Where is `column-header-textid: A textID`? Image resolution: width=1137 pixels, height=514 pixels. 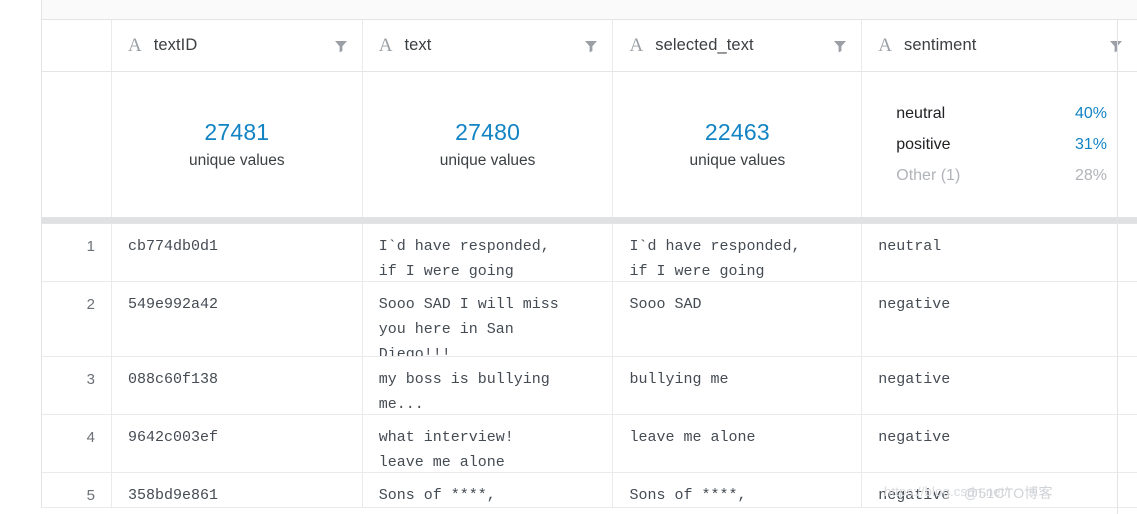 column-header-textid: A textID is located at coordinates (237, 45).